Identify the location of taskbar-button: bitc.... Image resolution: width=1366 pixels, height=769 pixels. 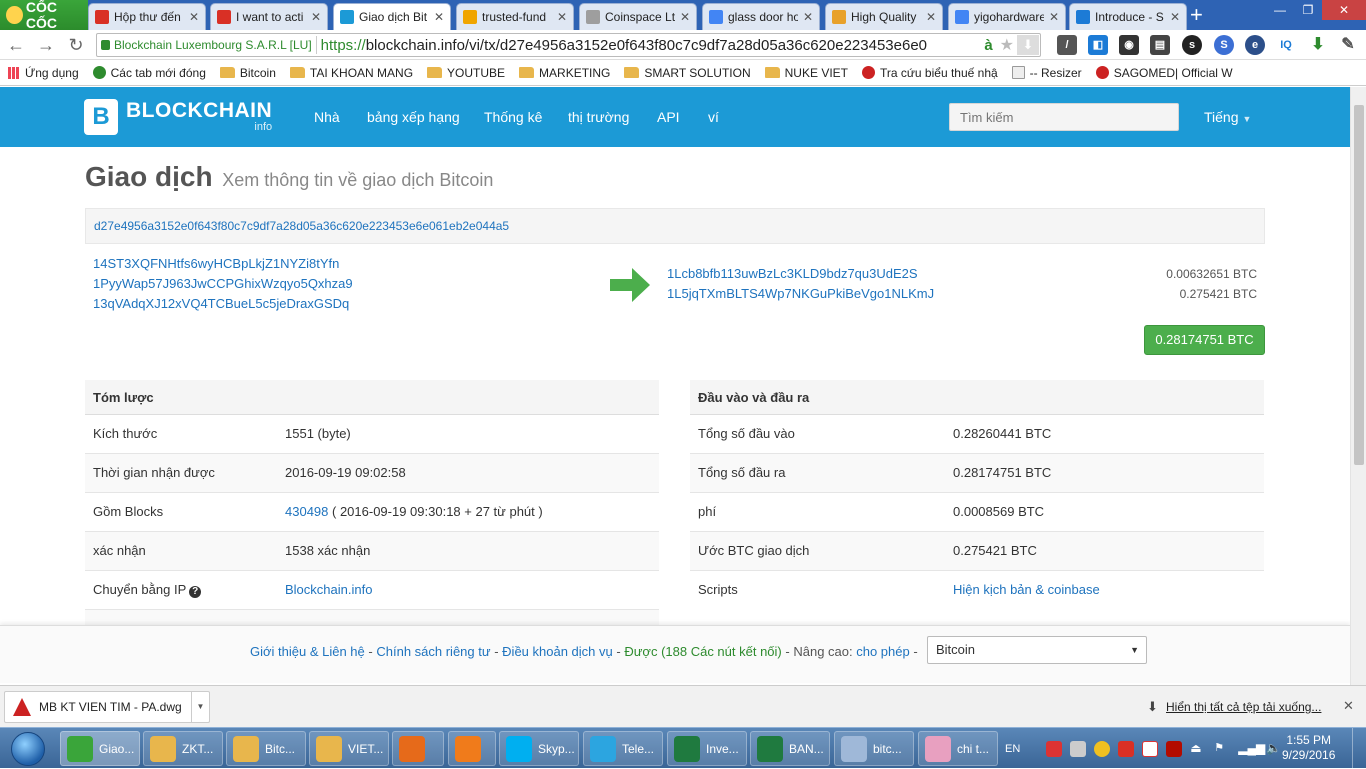
(874, 748).